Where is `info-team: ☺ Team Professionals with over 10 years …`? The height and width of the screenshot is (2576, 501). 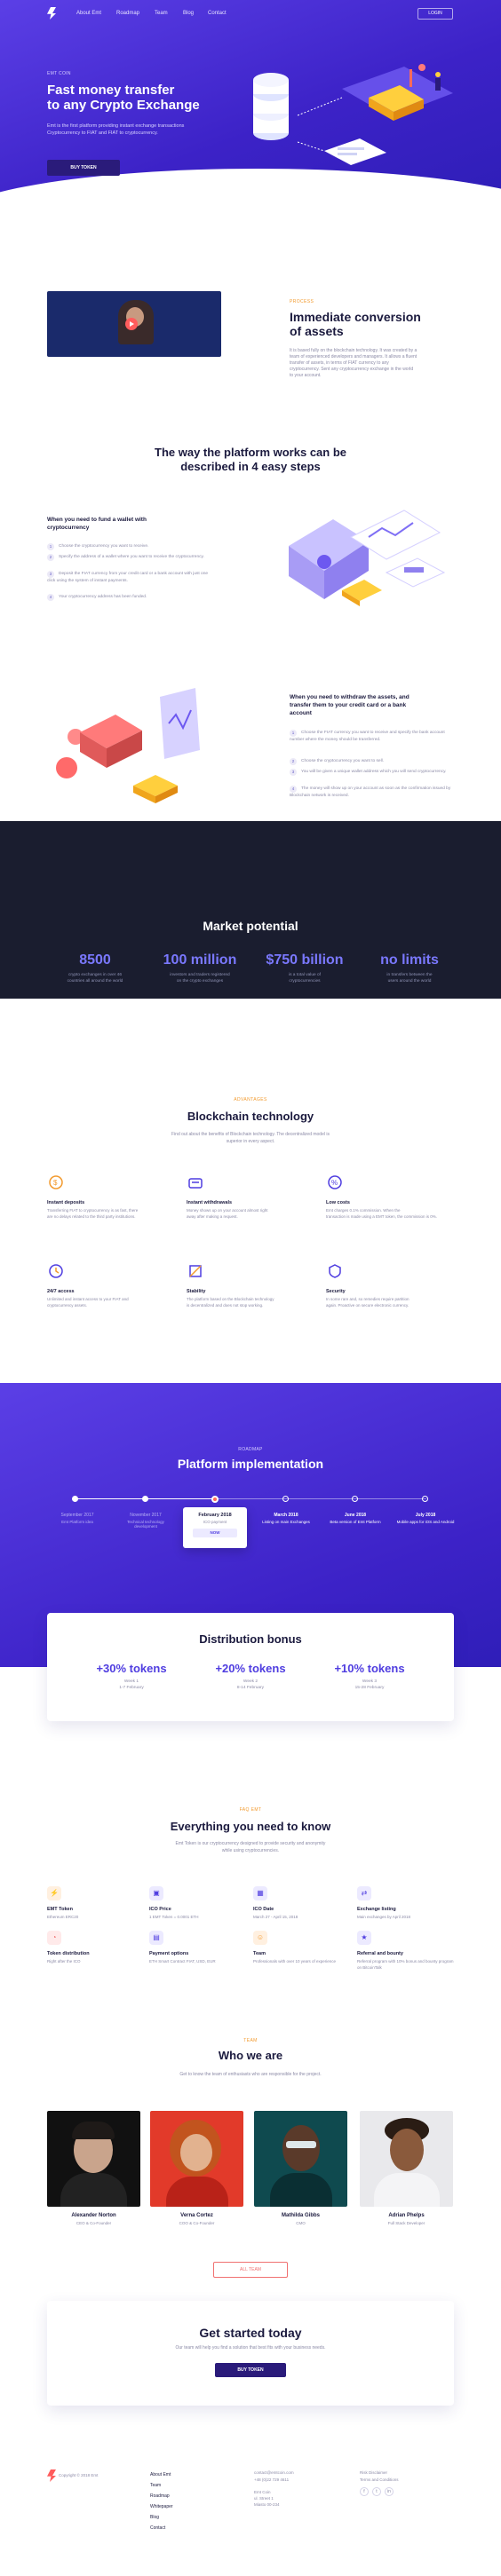 info-team: ☺ Team Professionals with over 10 years … is located at coordinates (302, 1947).